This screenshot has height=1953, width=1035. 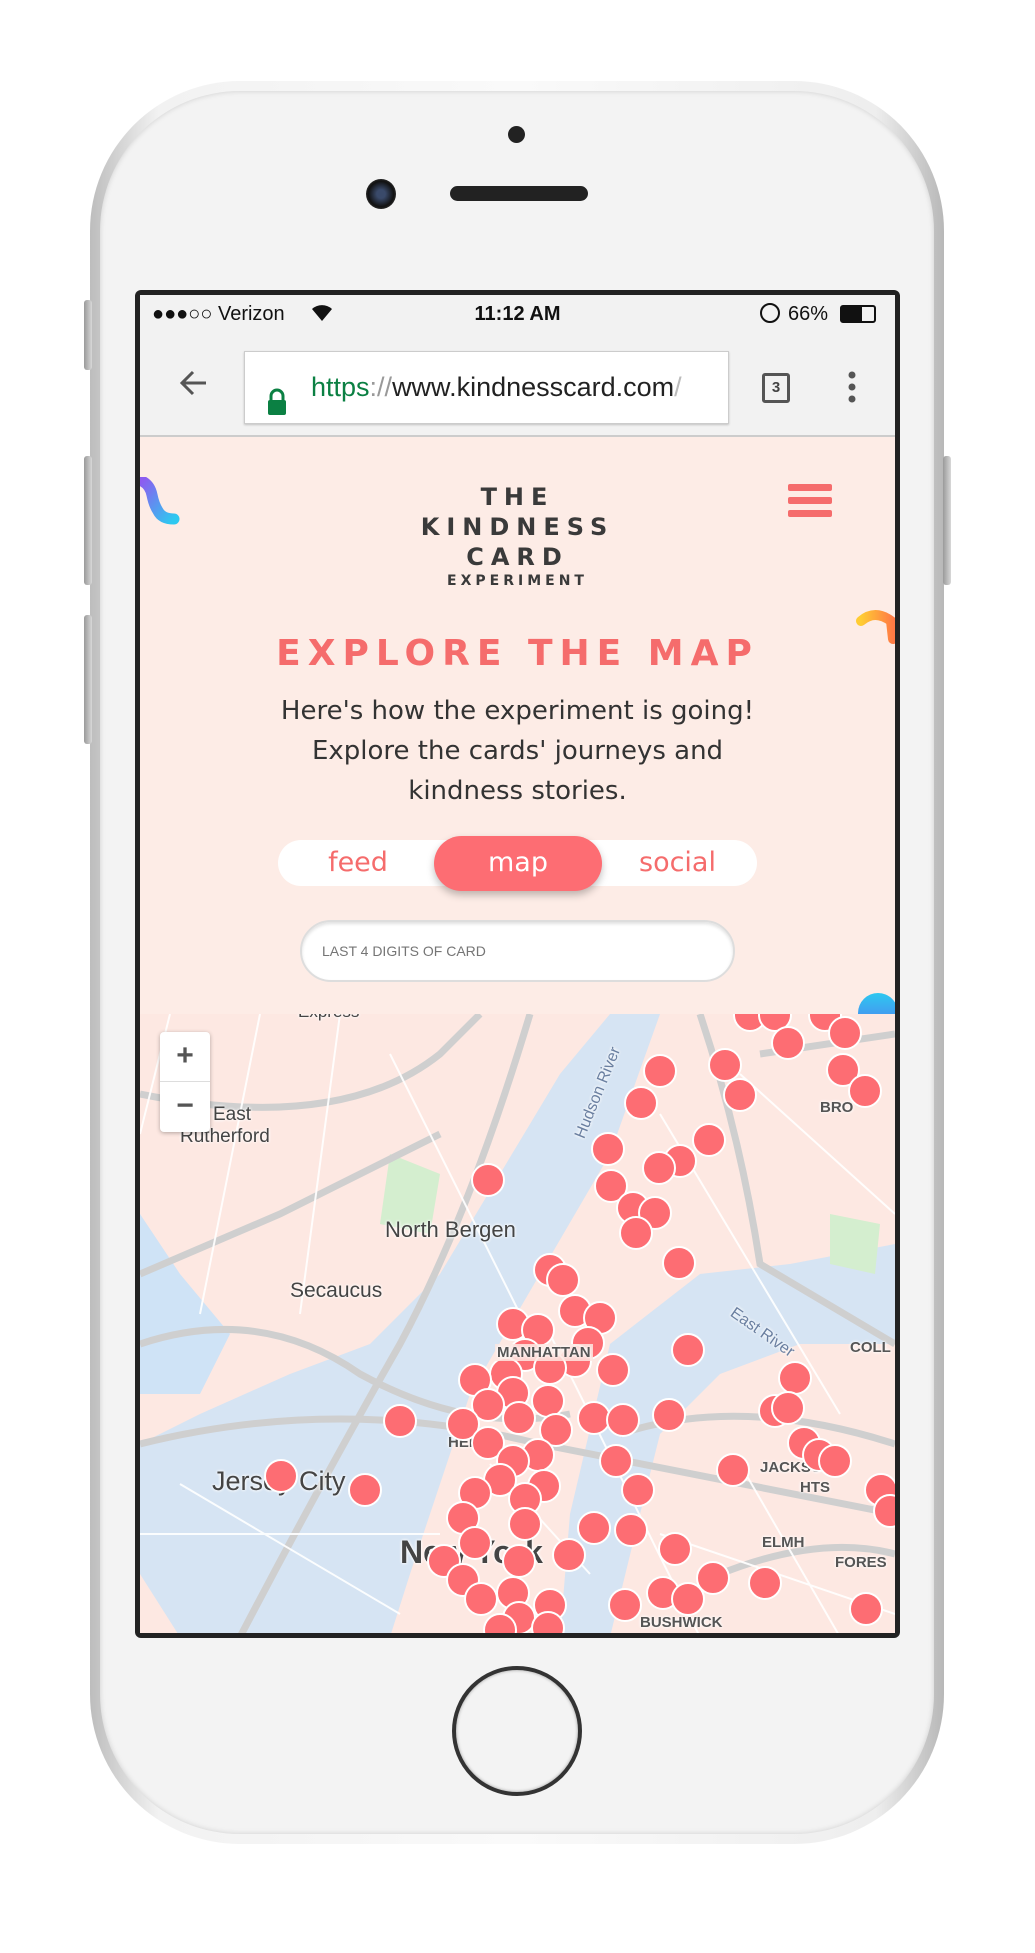 What do you see at coordinates (517, 653) in the screenshot?
I see `page-title: EXPLORE THE MAP` at bounding box center [517, 653].